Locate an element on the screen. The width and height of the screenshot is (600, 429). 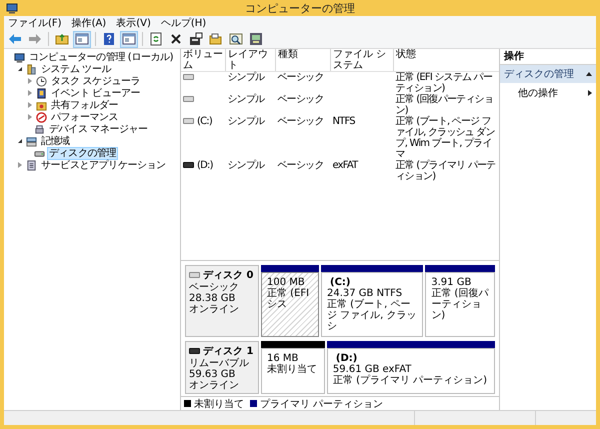
tree-item: デバイス マネージャー is located at coordinates (98, 129).